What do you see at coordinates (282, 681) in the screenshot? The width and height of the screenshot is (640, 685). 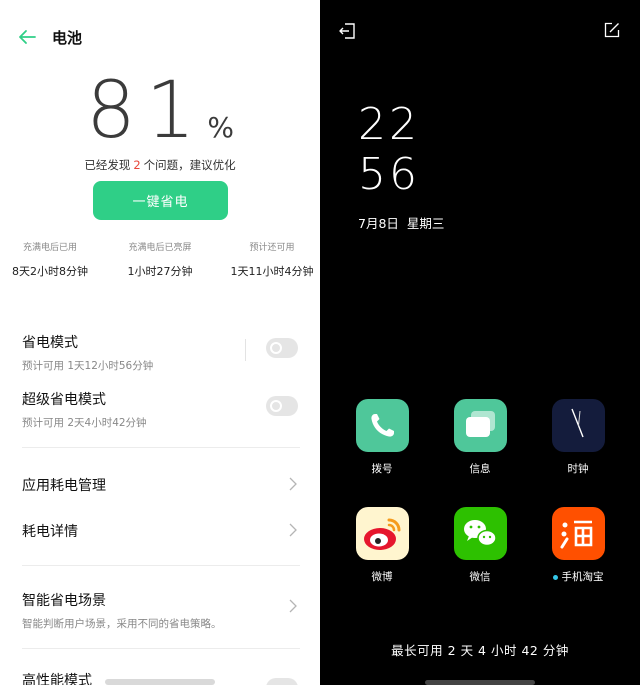 I see `high-performance-toggle` at bounding box center [282, 681].